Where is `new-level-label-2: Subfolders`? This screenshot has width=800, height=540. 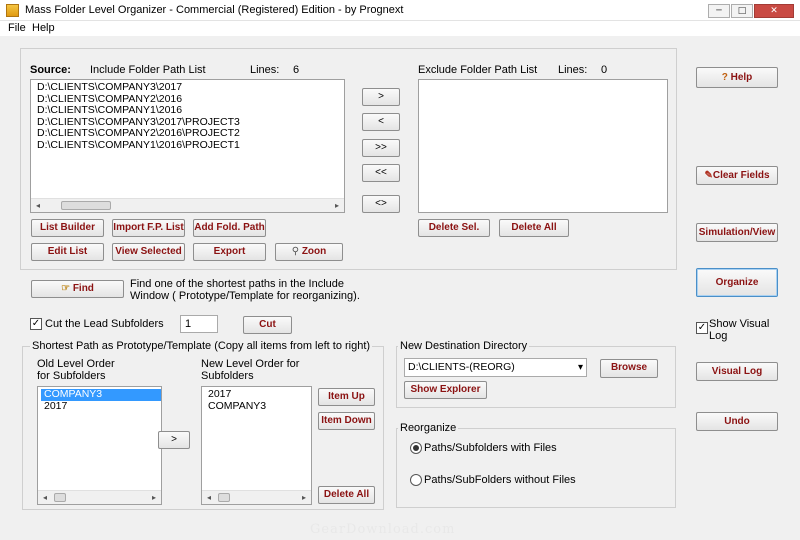 new-level-label-2: Subfolders is located at coordinates (227, 376).